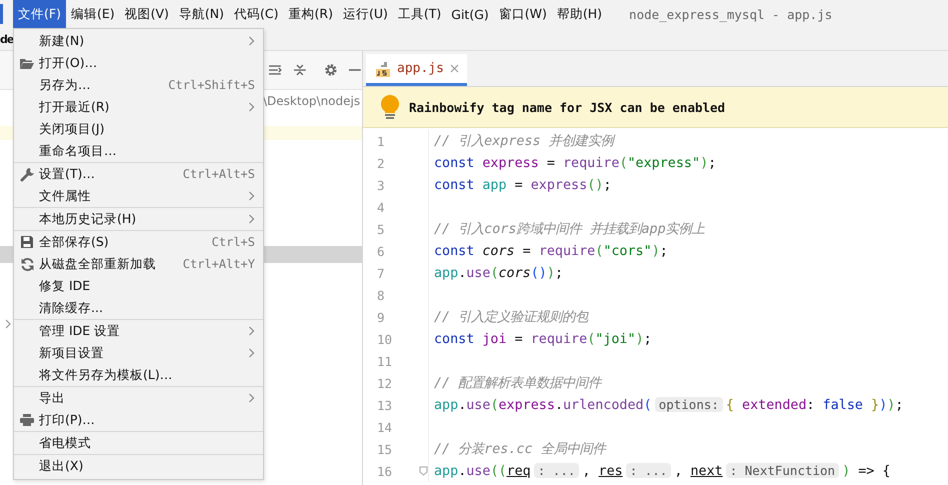 The image size is (948, 485). Describe the element at coordinates (542, 339) in the screenshot. I see `code-line: const joi = require("joi");` at that location.